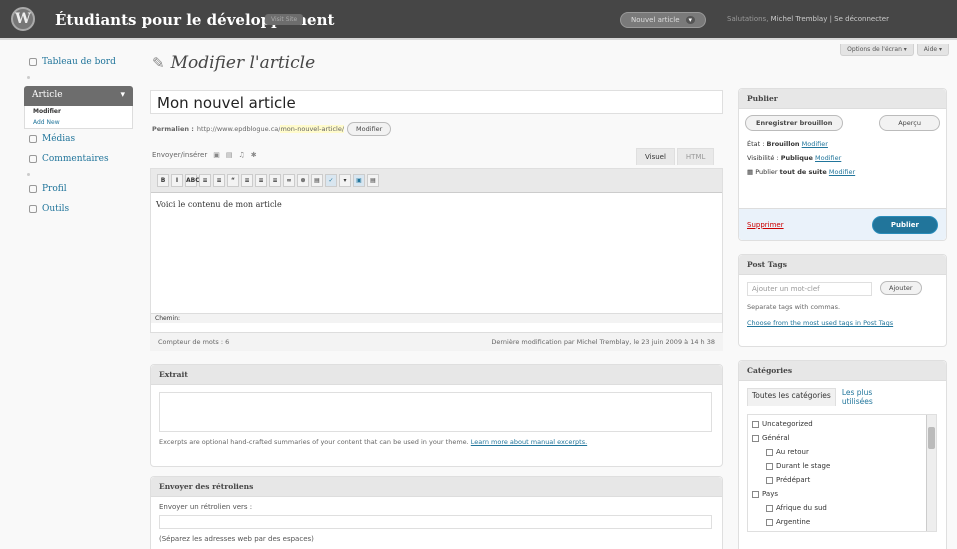  I want to click on unlink-button: ⊗, so click(303, 180).